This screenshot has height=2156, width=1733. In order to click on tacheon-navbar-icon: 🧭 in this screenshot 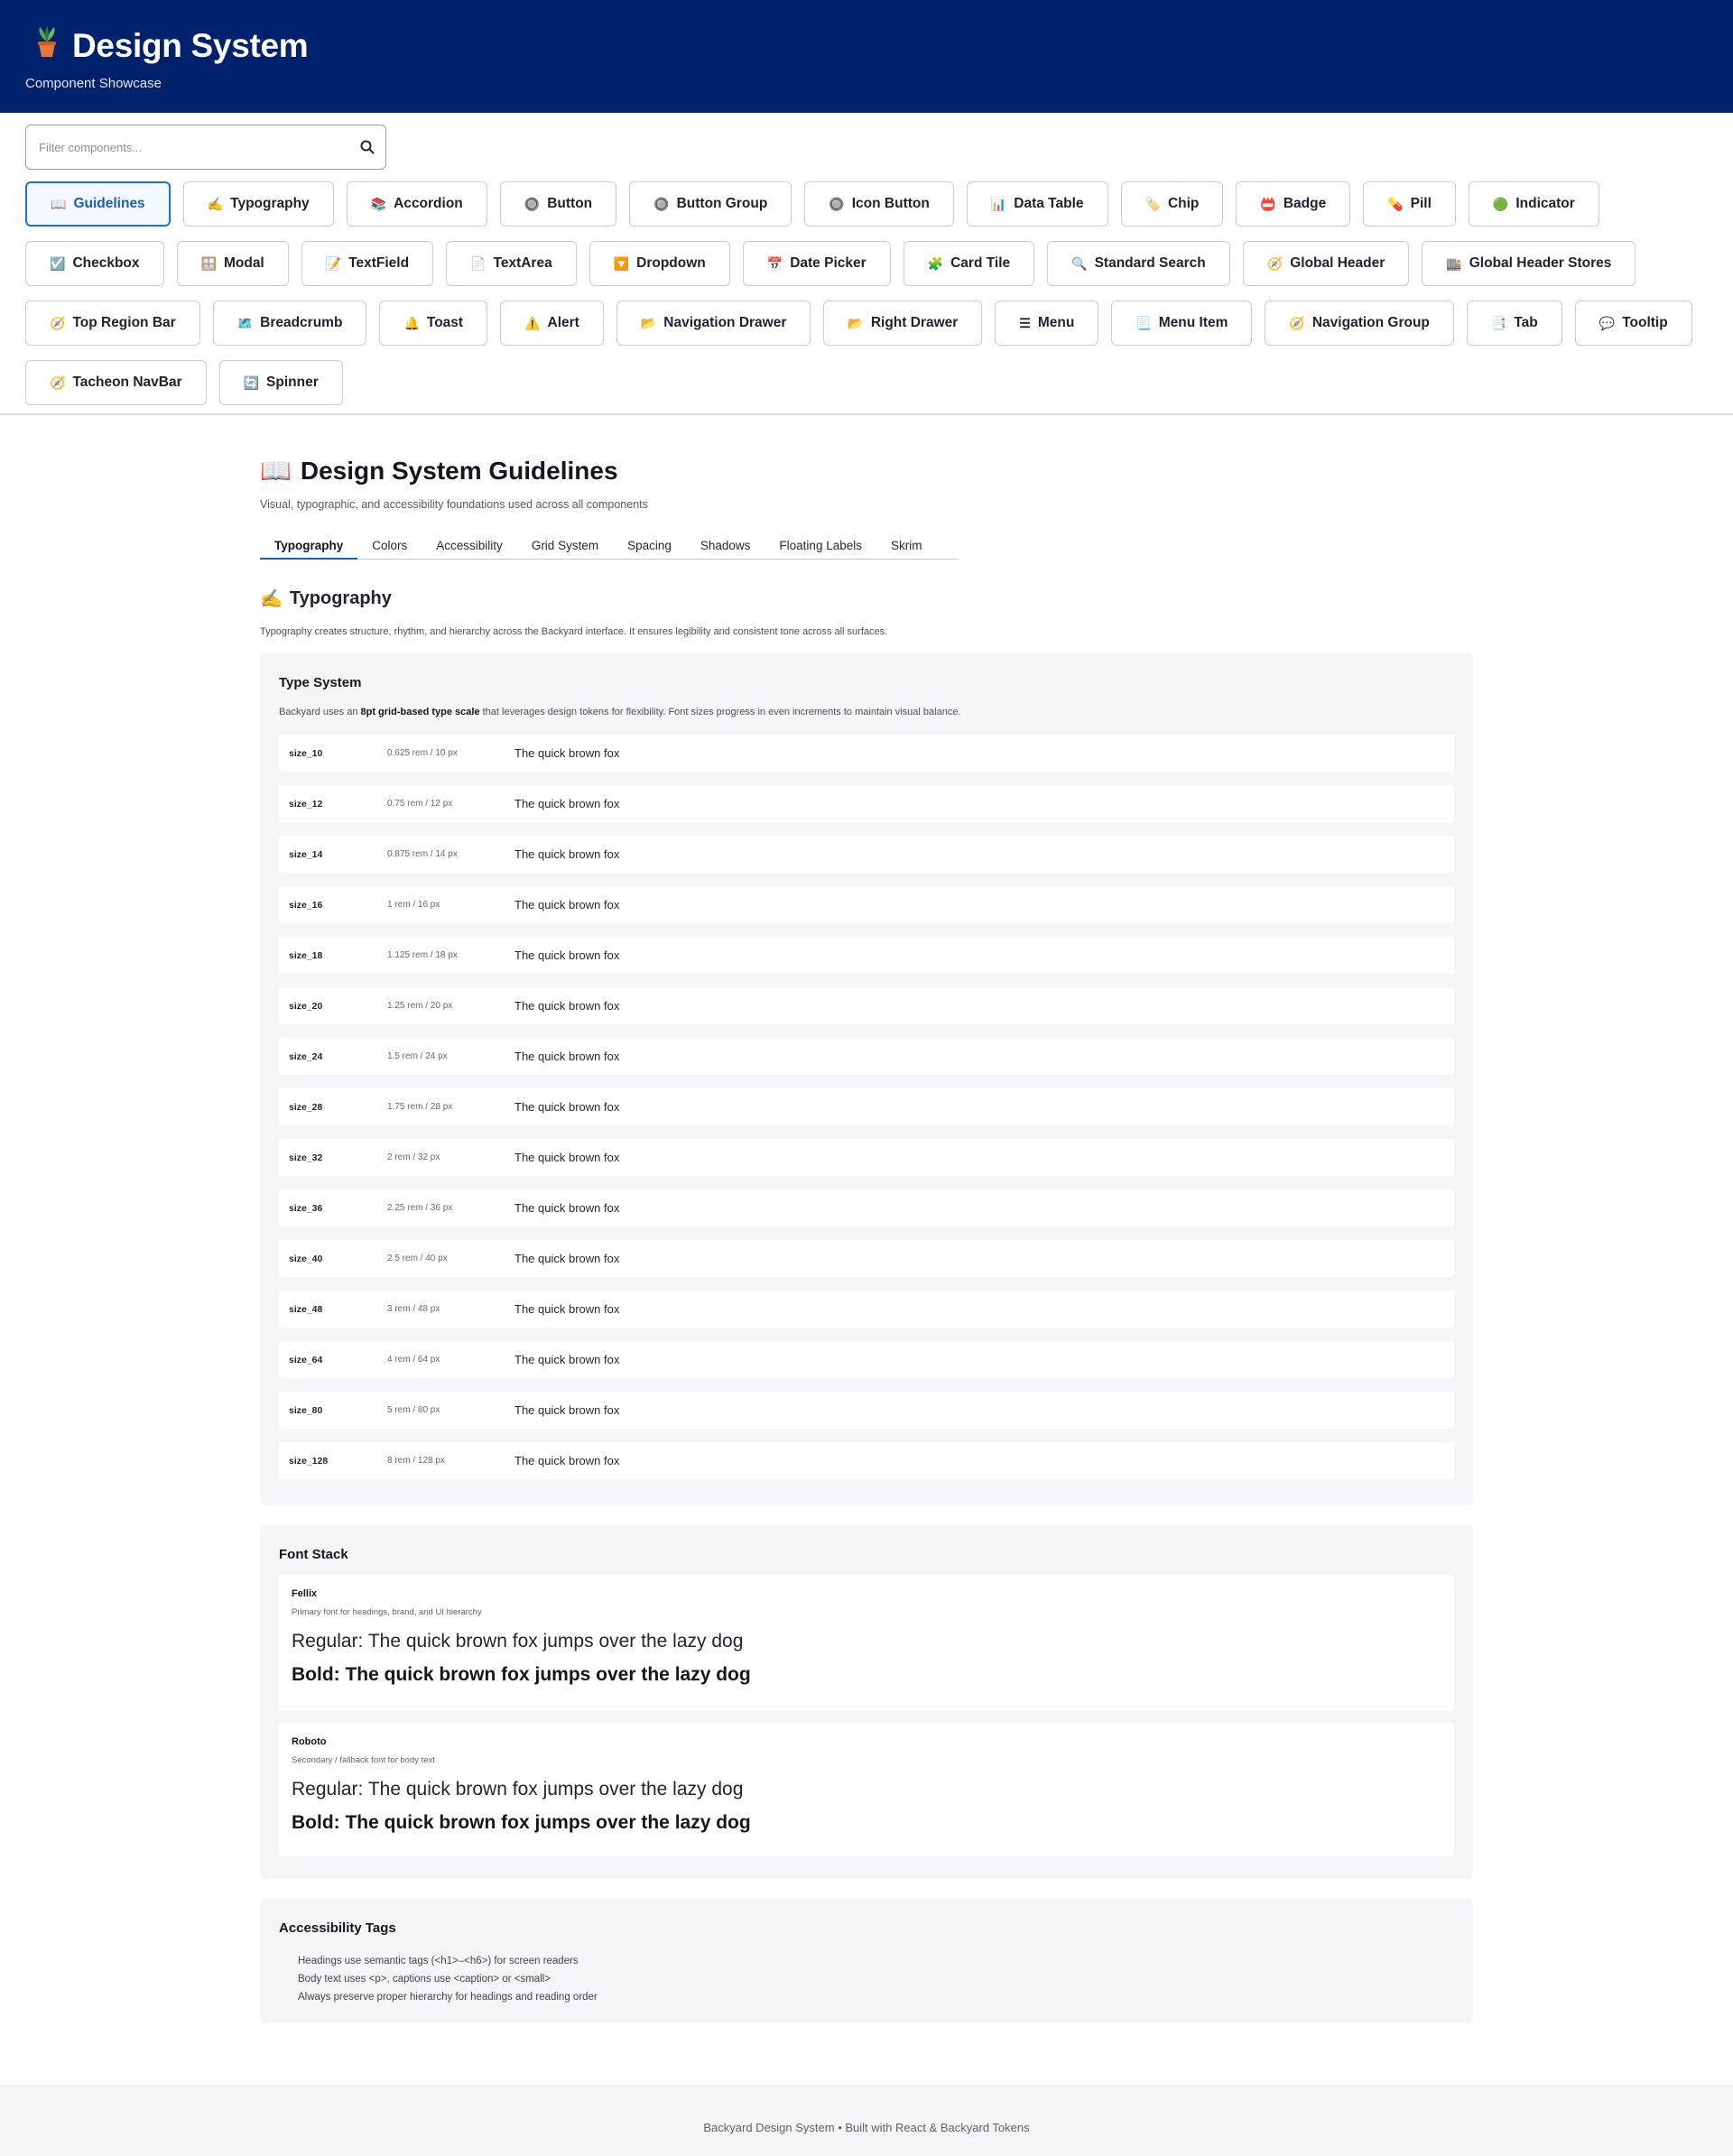, I will do `click(58, 382)`.